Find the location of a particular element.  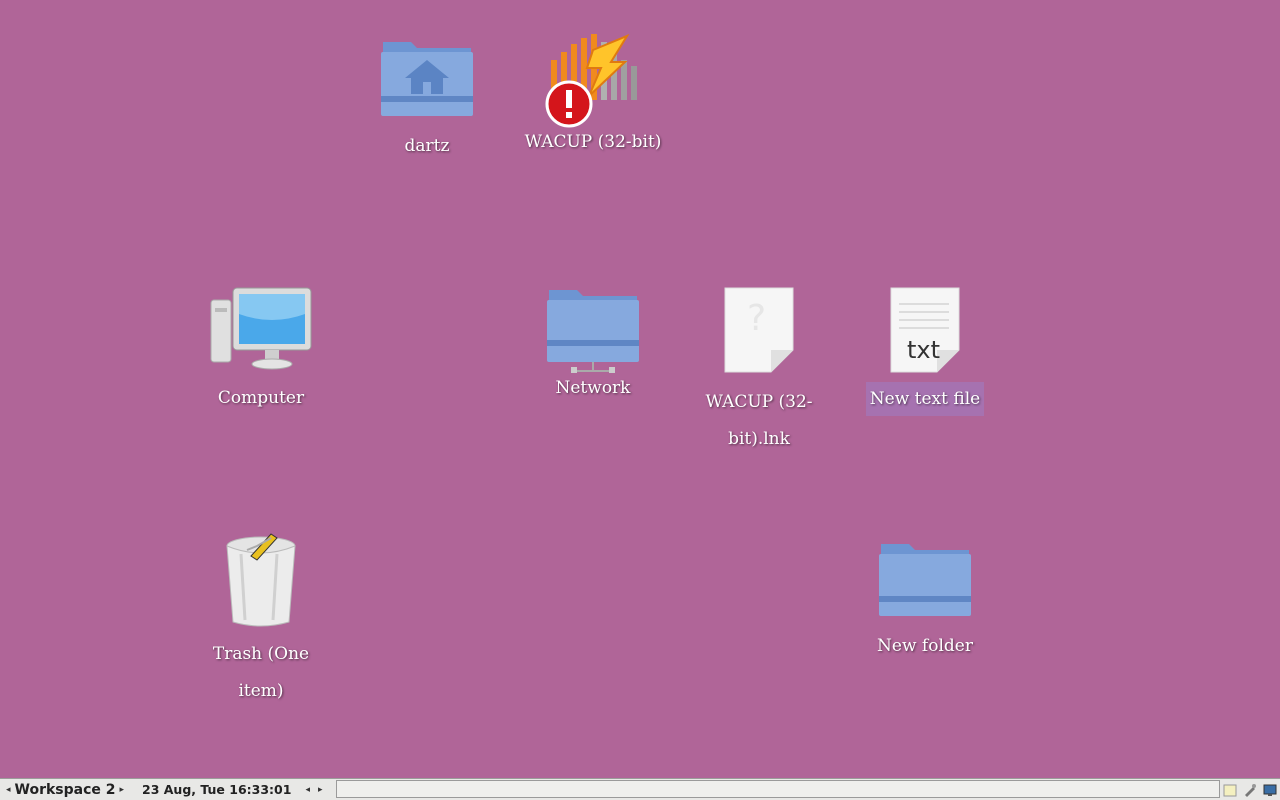

folder-icon is located at coordinates (925, 580).